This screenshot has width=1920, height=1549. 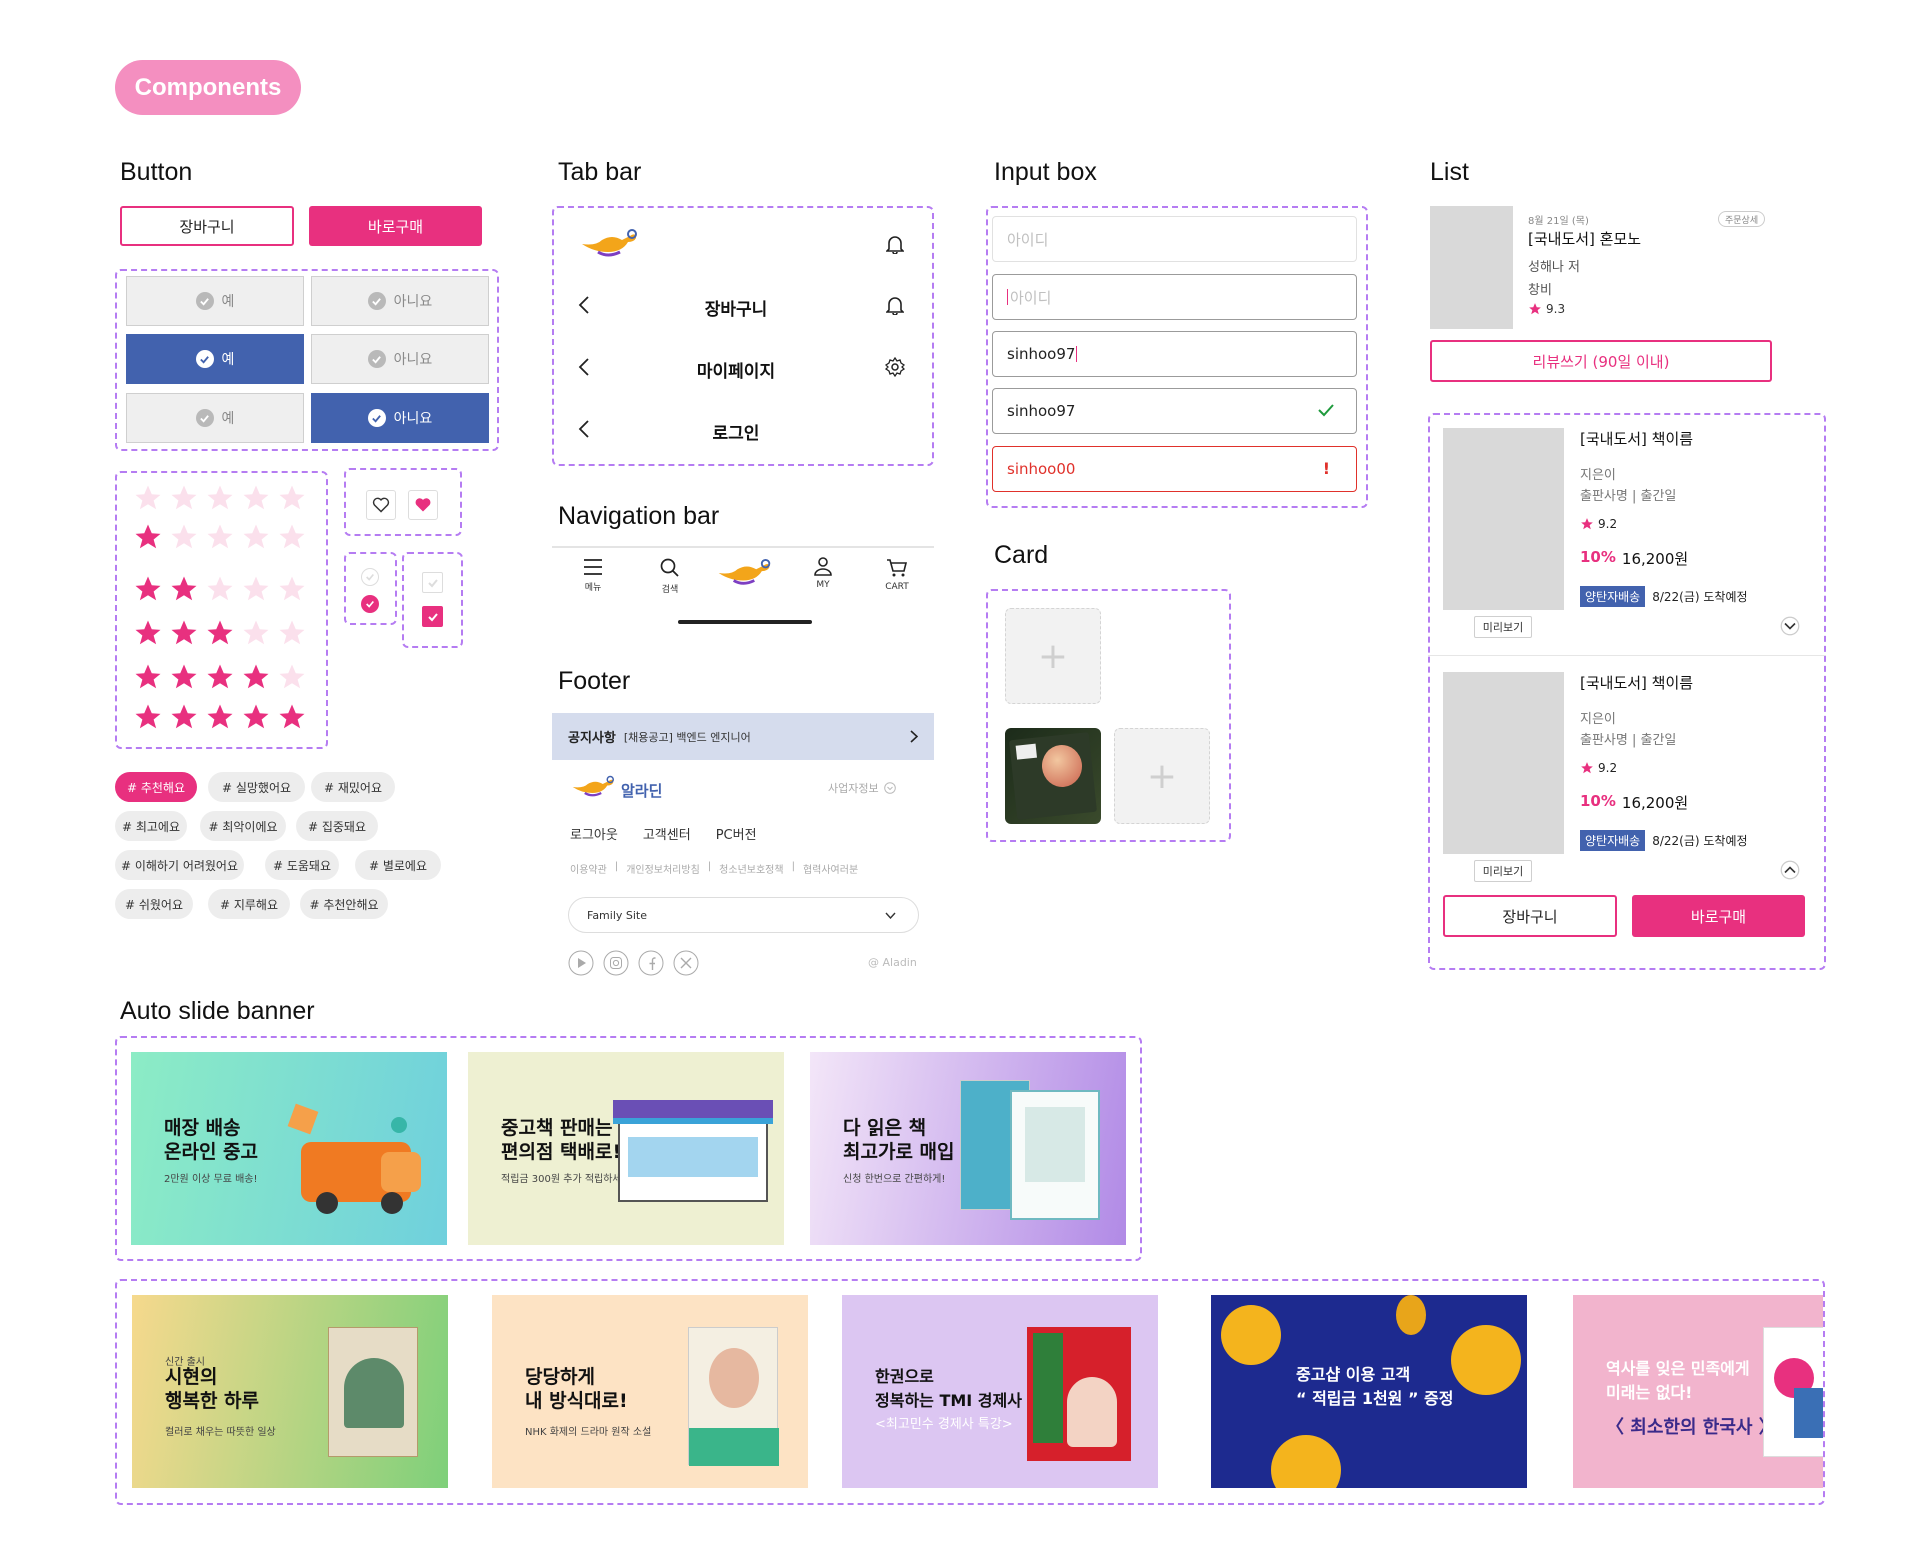 What do you see at coordinates (1601, 361) in the screenshot?
I see `write-review-button: 리뷰쓰기 (90일 이내)` at bounding box center [1601, 361].